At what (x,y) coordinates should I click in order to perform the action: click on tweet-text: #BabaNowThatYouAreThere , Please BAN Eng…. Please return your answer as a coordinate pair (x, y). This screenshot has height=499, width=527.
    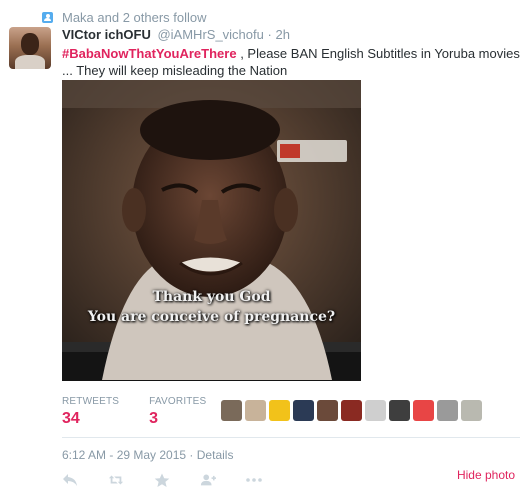
    Looking at the image, I should click on (291, 62).